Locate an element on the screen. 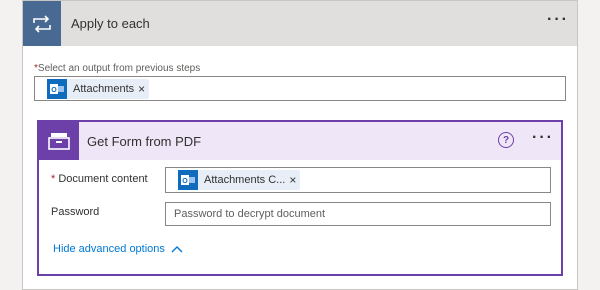 Image resolution: width=600 pixels, height=290 pixels. attachments-content-token: O Attachments C... × is located at coordinates (239, 180).